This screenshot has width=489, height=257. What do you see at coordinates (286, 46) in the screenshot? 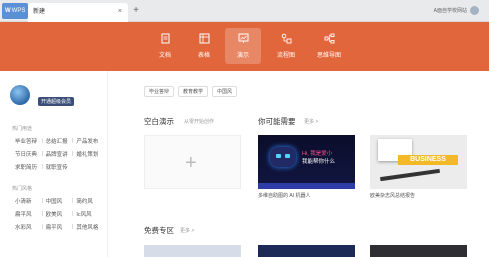
I see `ribbon-flowchart-button: 流程图` at bounding box center [286, 46].